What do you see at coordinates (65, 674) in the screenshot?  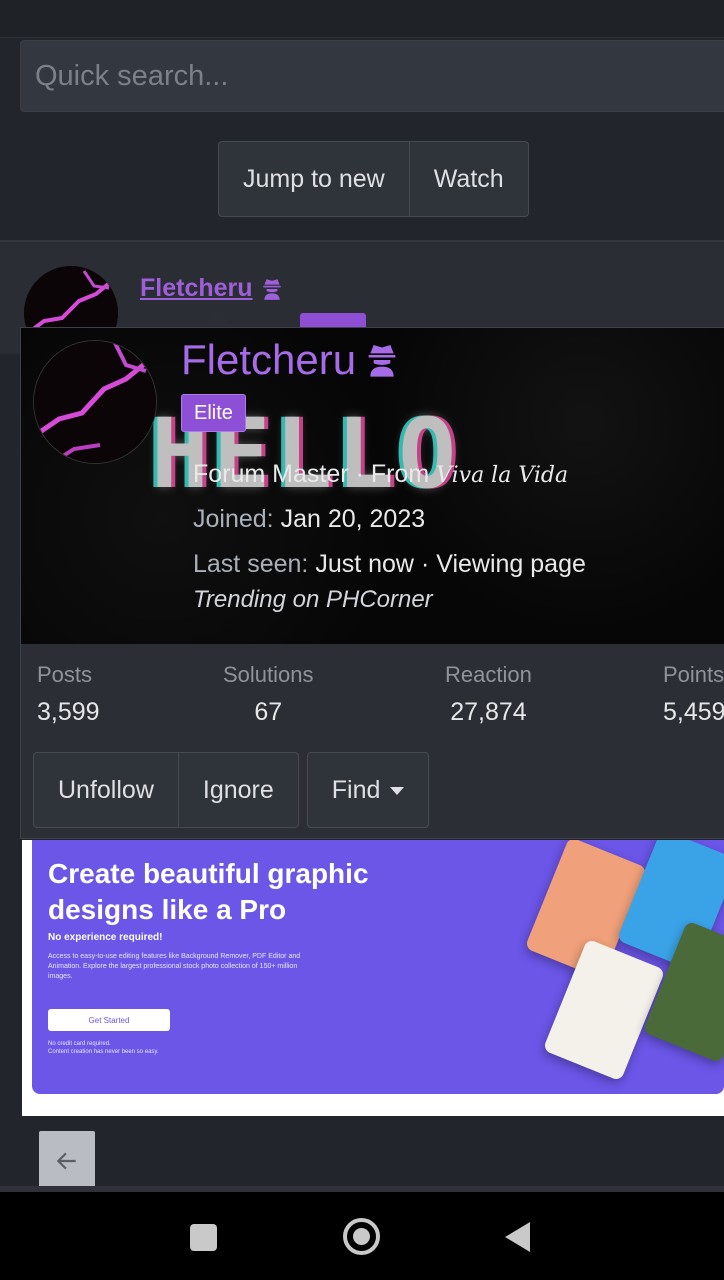 I see `stat-label: Posts` at bounding box center [65, 674].